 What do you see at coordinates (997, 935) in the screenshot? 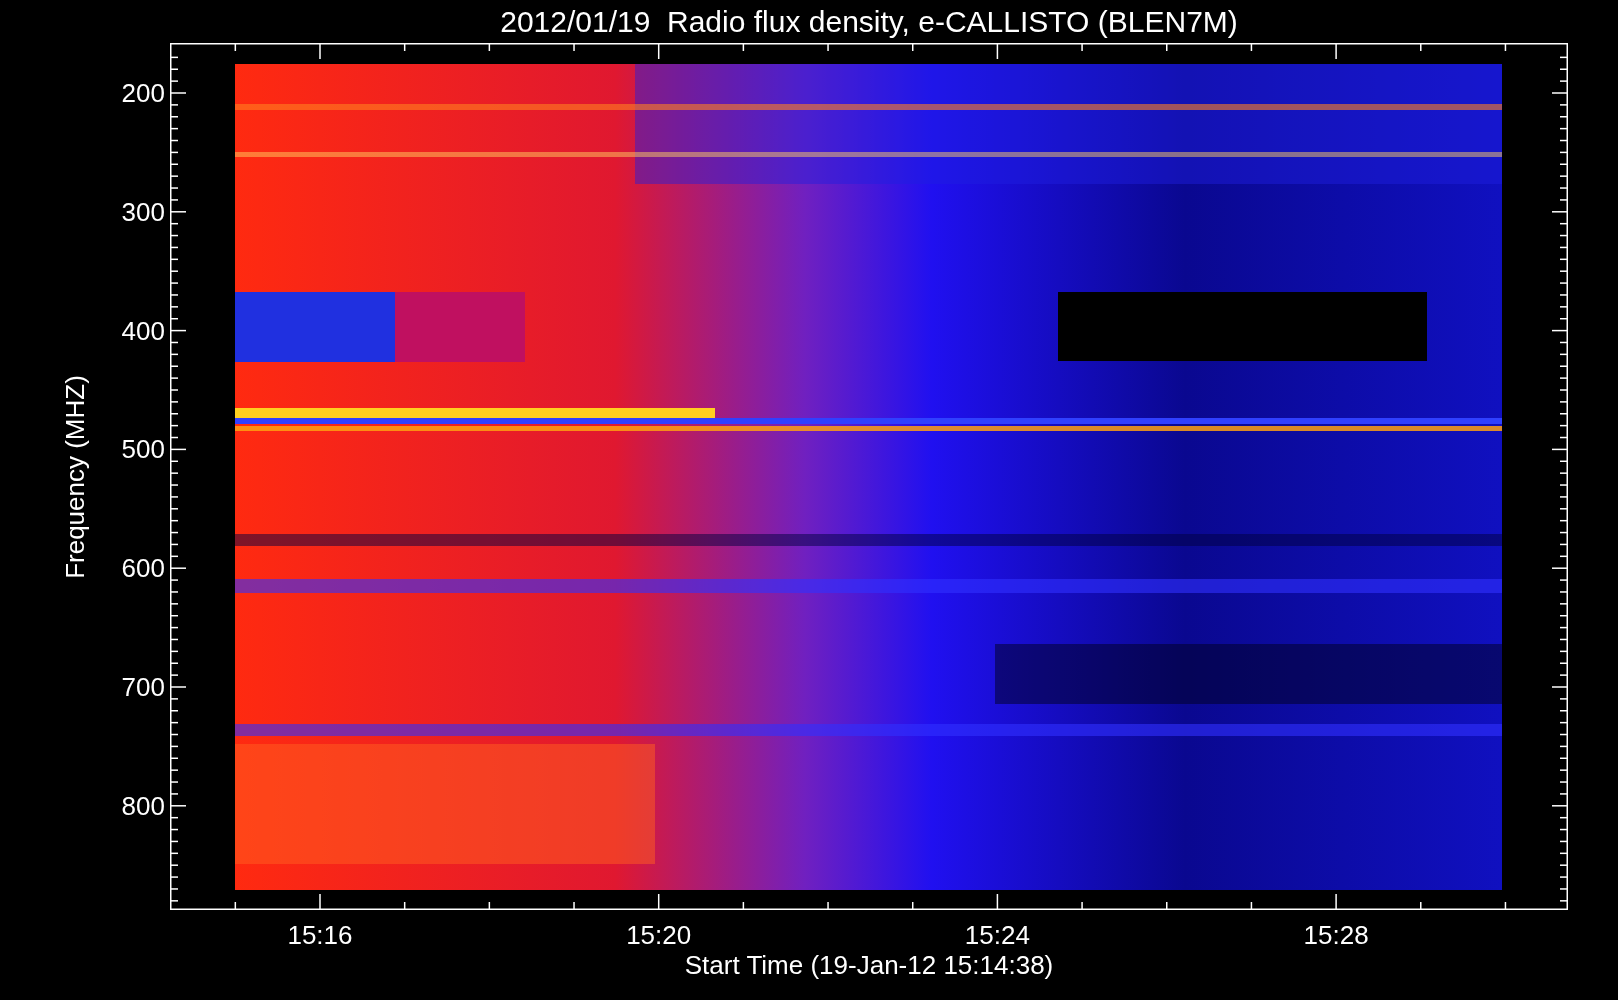
I see `x-axis-label: 15:24` at bounding box center [997, 935].